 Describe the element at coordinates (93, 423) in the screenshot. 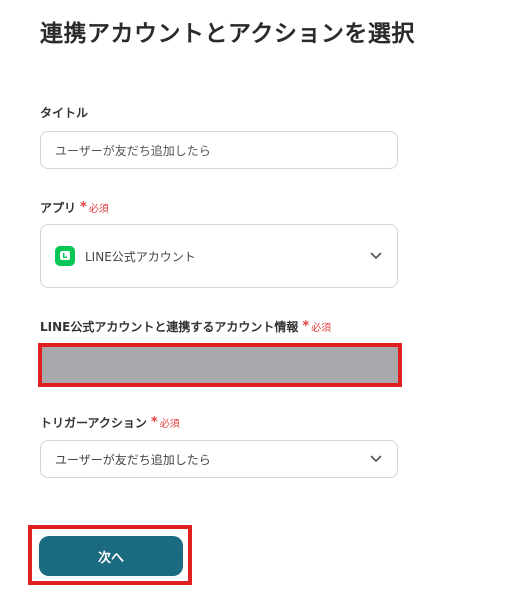

I see `trigger-label-text: トリガーアクション` at that location.